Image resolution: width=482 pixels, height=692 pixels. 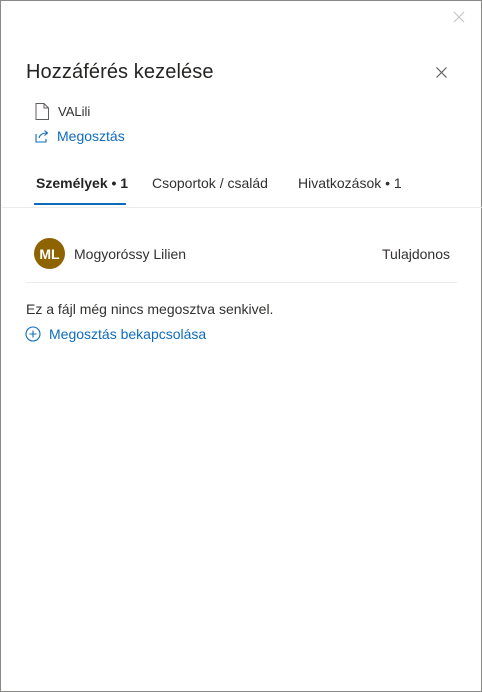 I want to click on tab-people: Személyek • 1, so click(x=77, y=186).